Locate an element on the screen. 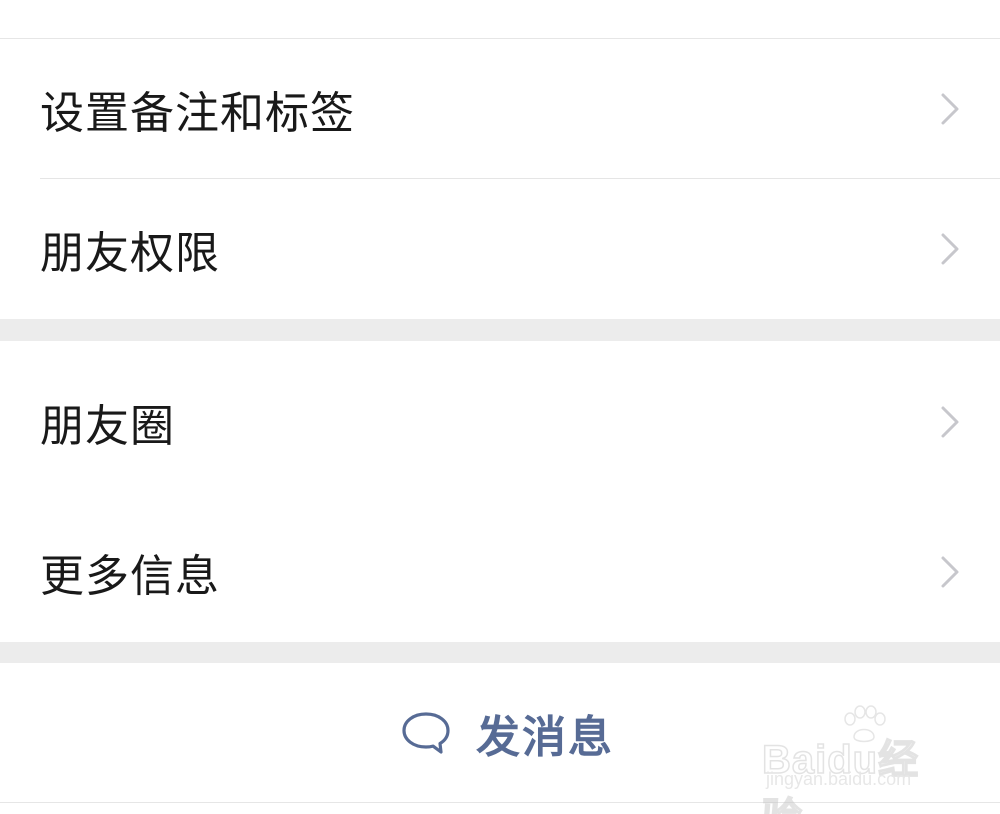 The height and width of the screenshot is (814, 1000). send-message-button: 发消息 is located at coordinates (507, 733).